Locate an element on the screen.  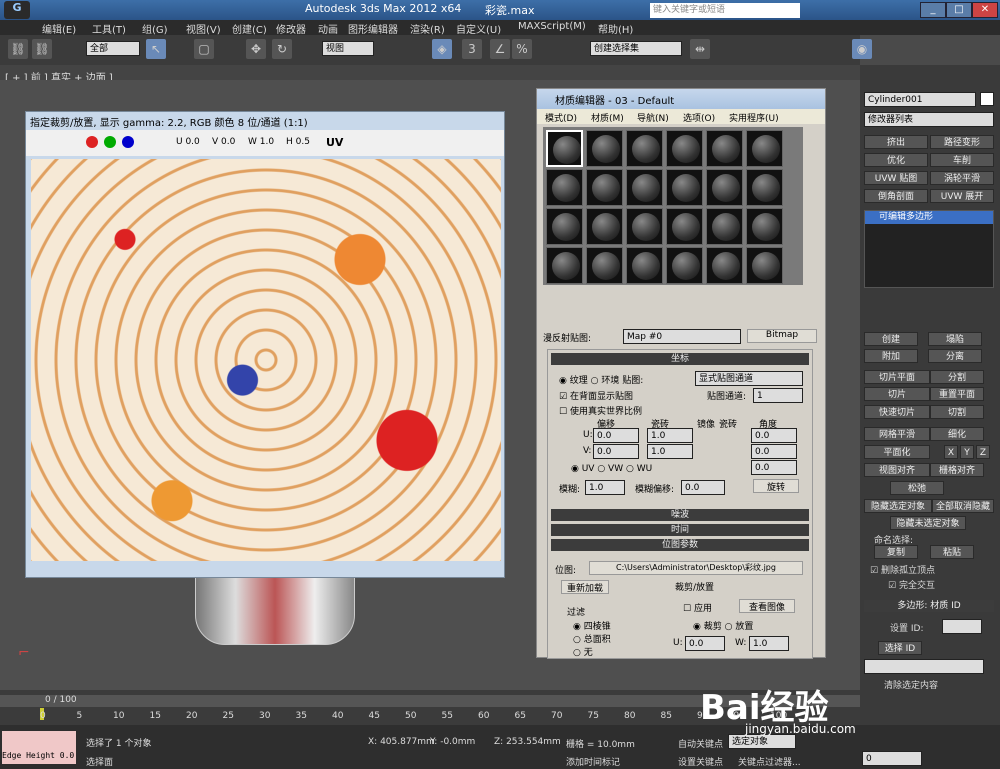
filter-pyramidal-radio: 四棱锥 is located at coordinates (597, 627).